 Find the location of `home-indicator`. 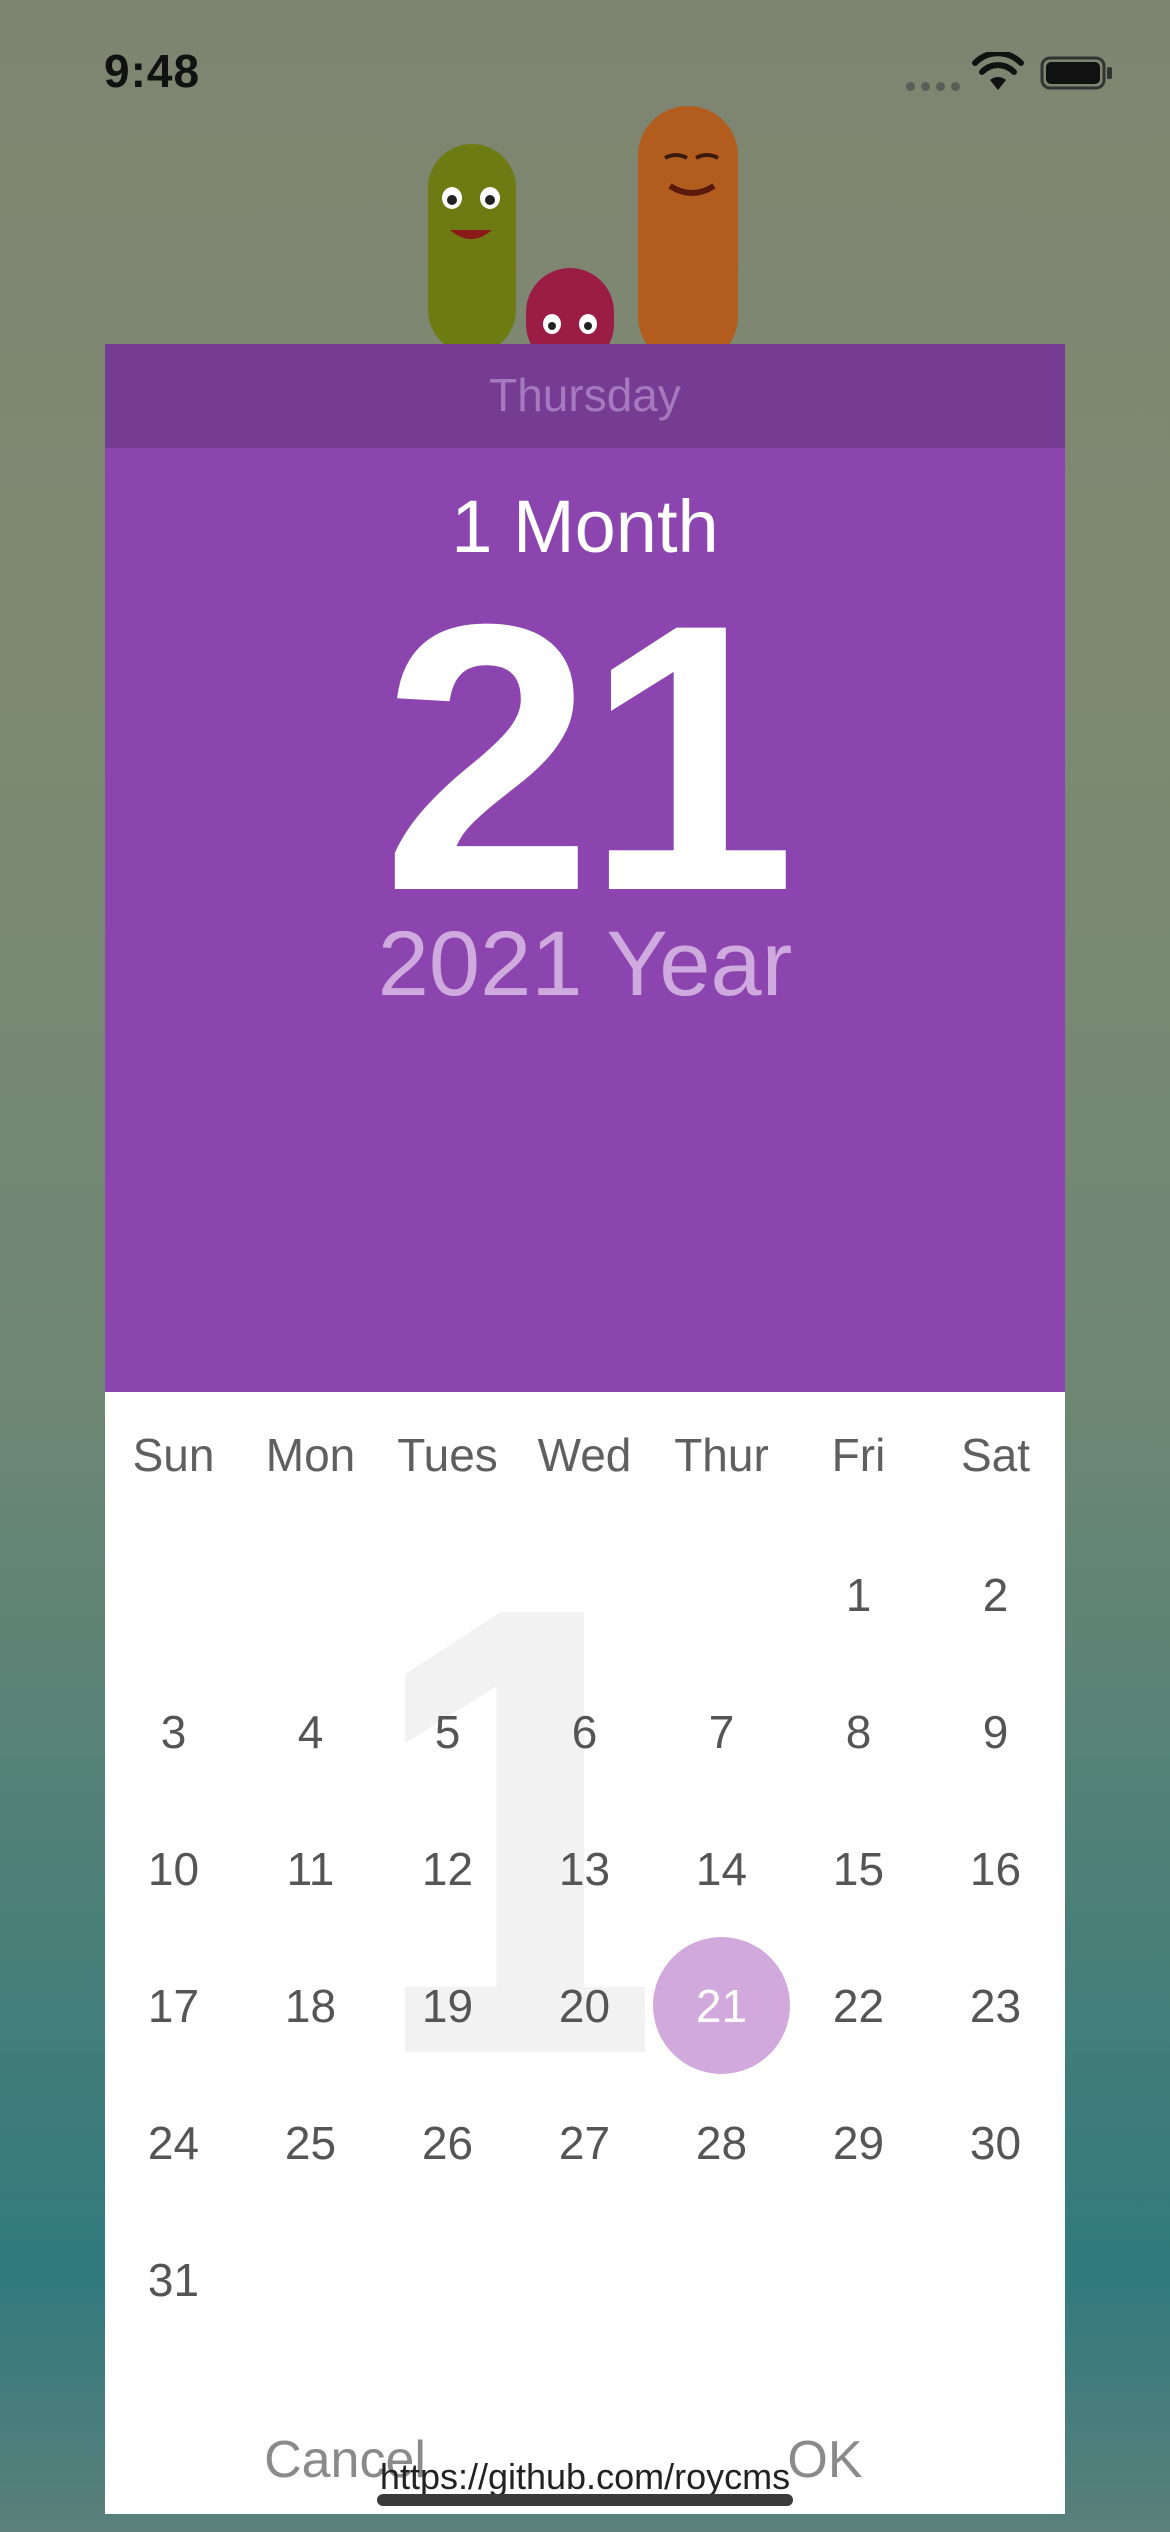

home-indicator is located at coordinates (585, 2500).